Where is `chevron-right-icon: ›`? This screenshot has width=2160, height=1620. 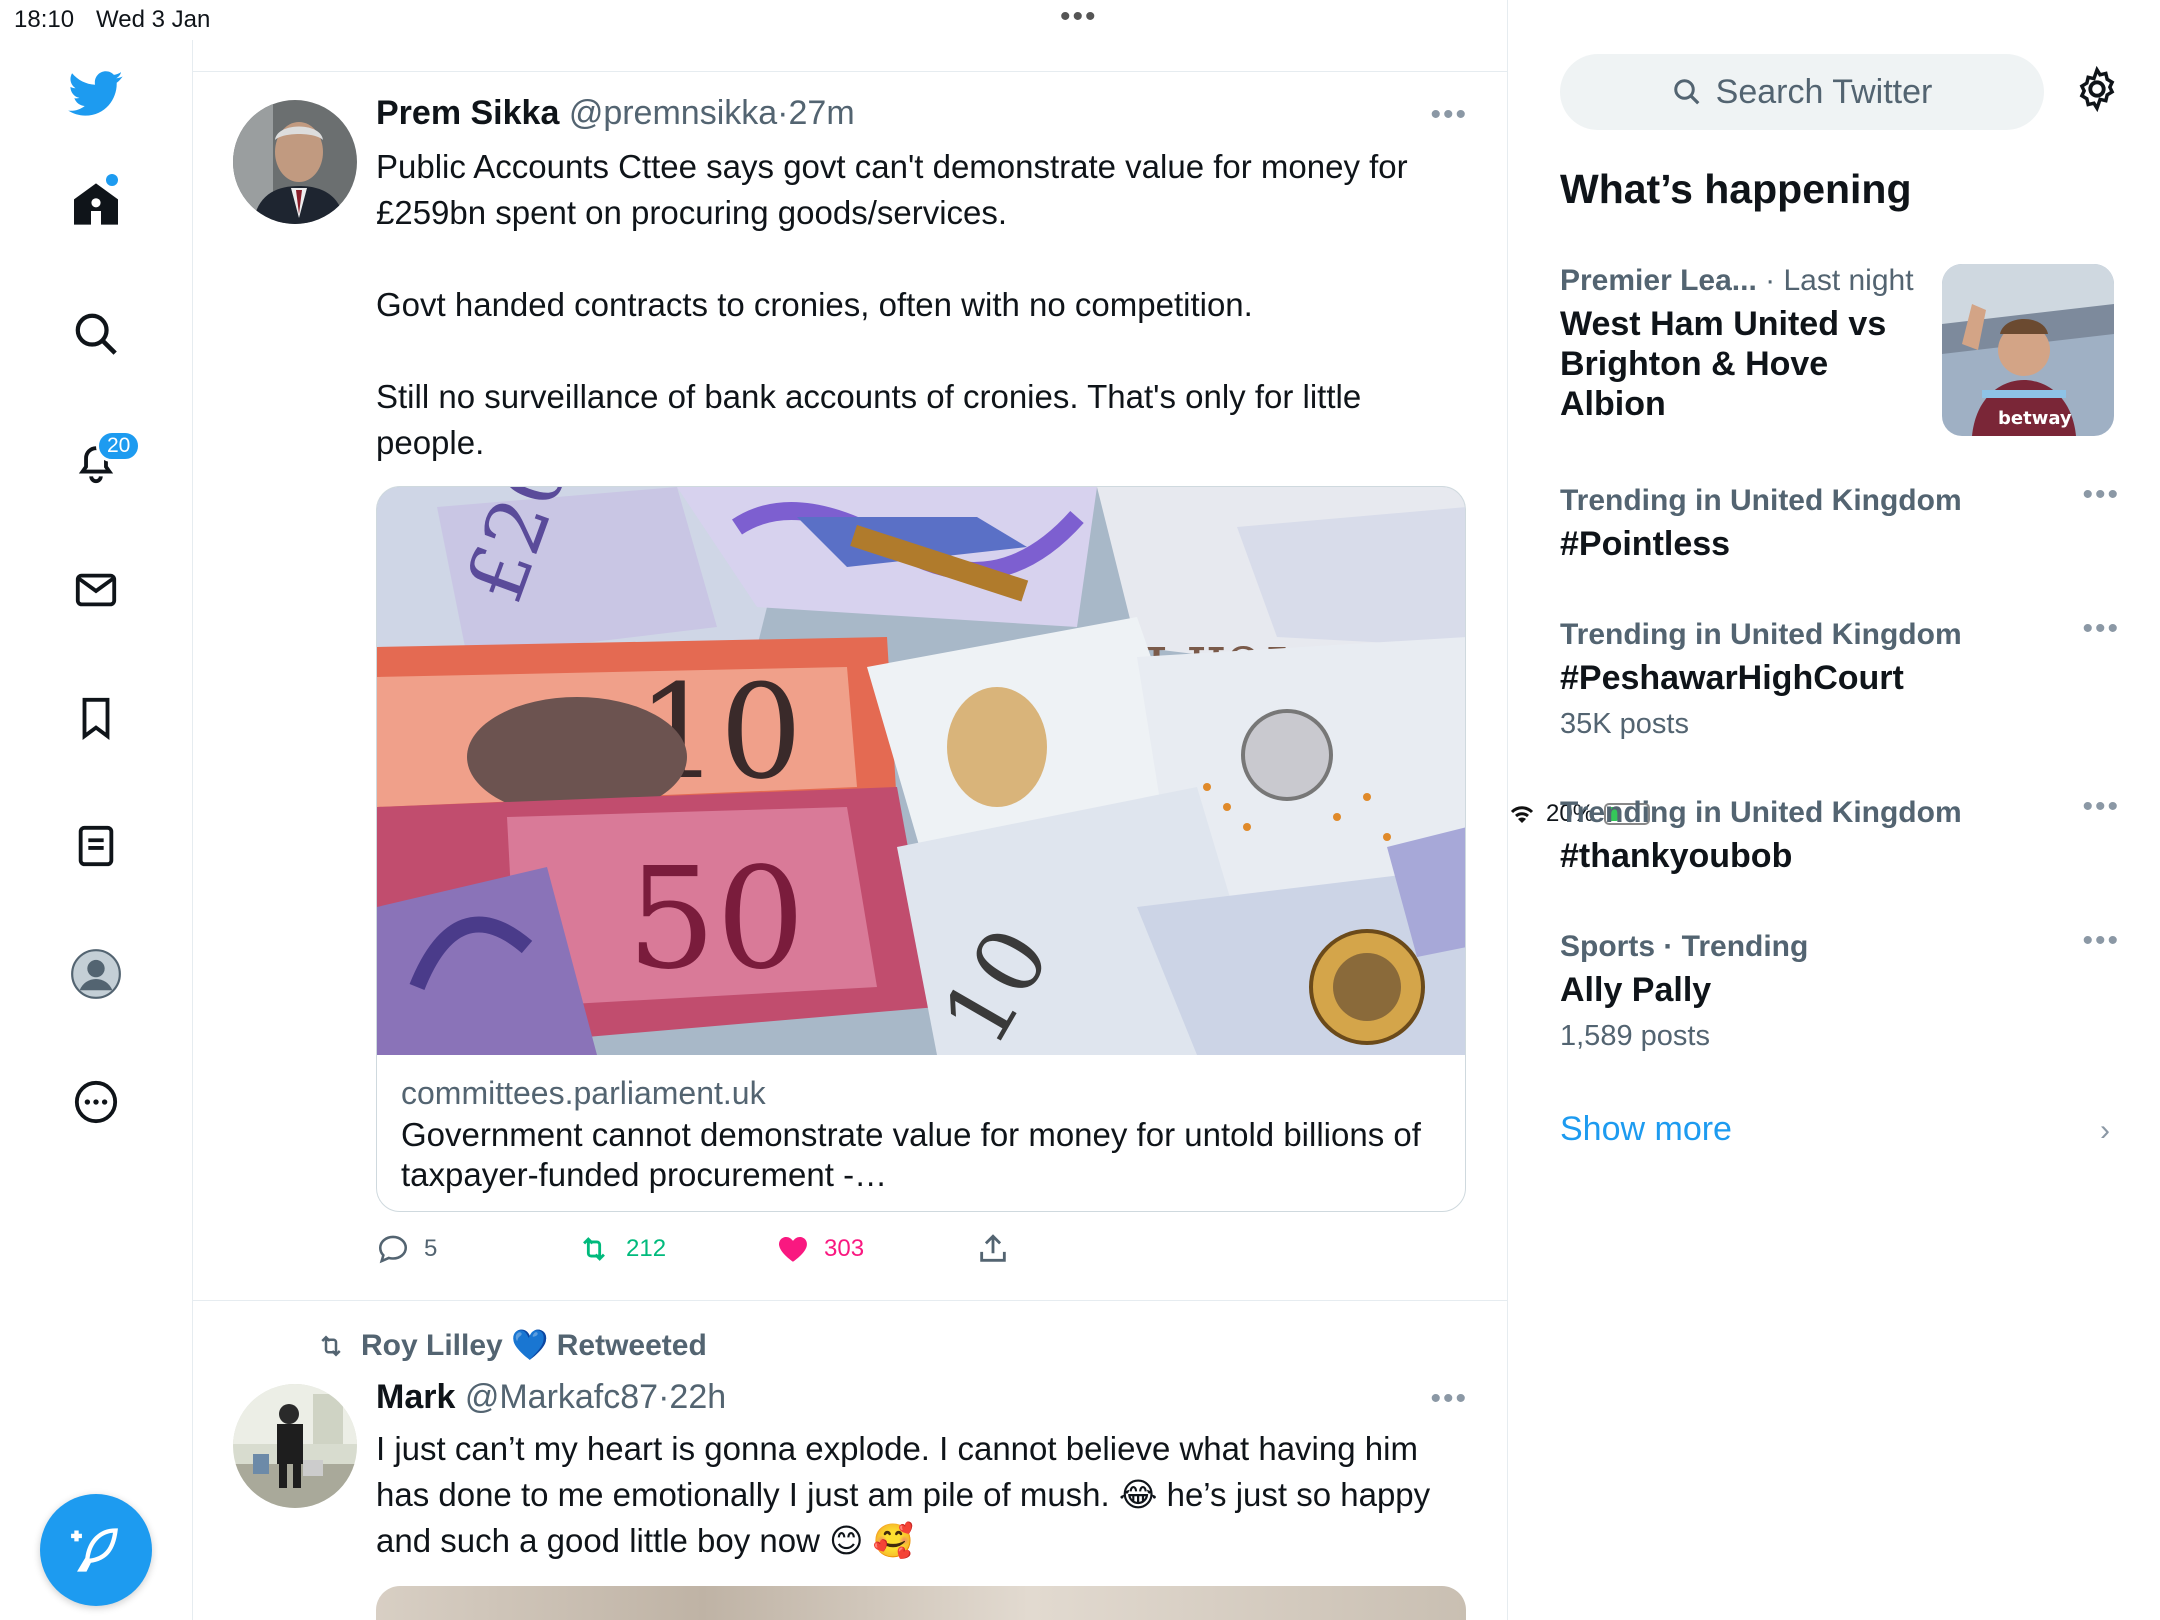 chevron-right-icon: › is located at coordinates (2105, 1130).